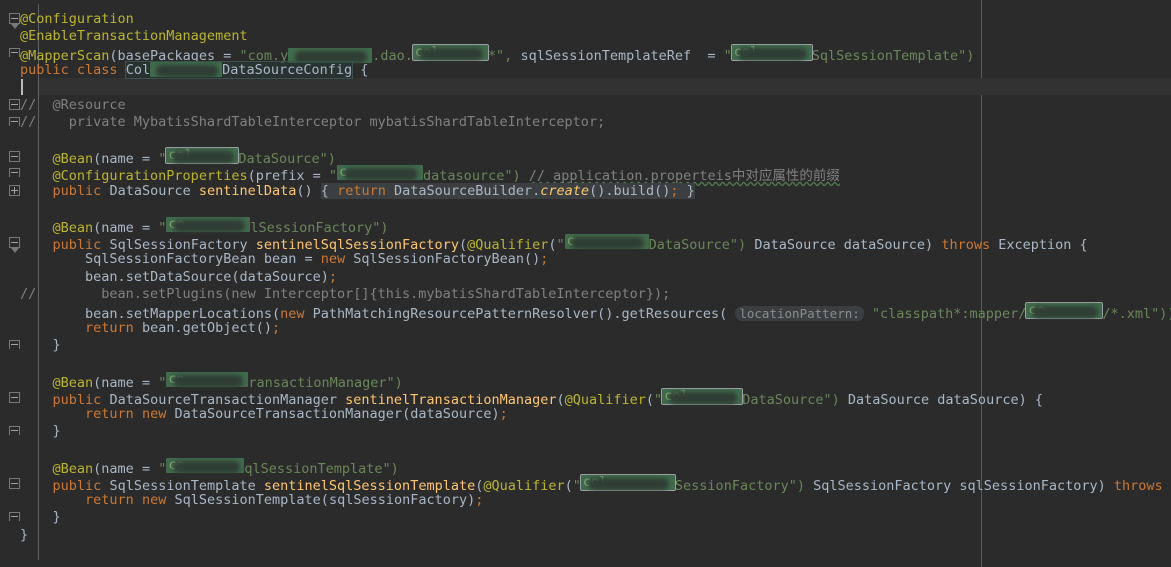  What do you see at coordinates (14, 397) in the screenshot?
I see `fold-marker-method3-start` at bounding box center [14, 397].